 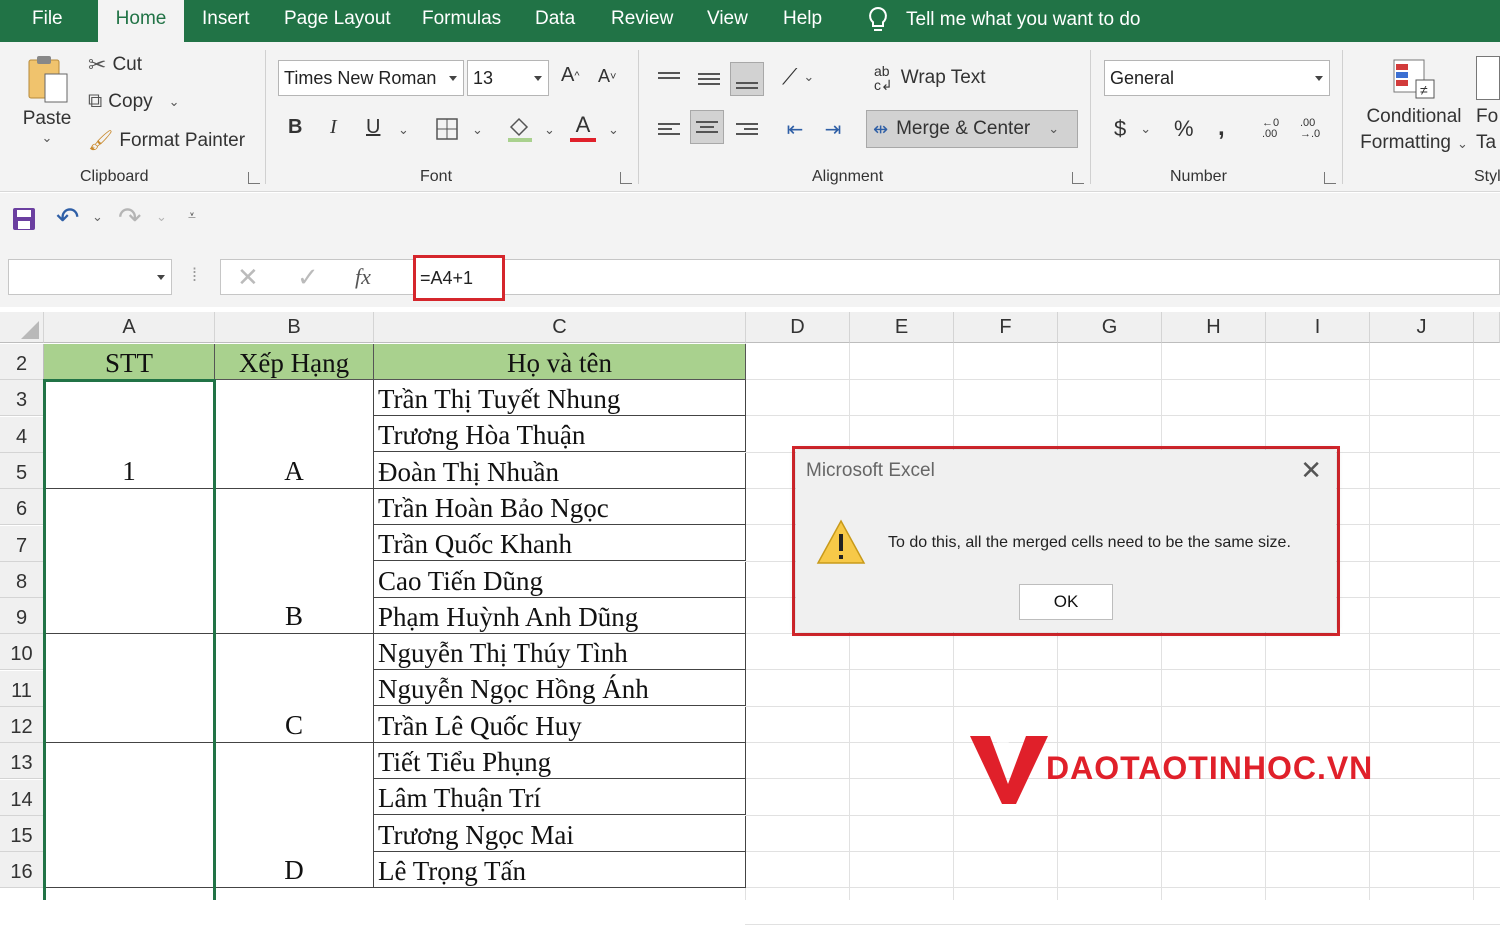 What do you see at coordinates (560, 398) in the screenshot?
I see `name-cell: Trần Thị Tuyết Nhung` at bounding box center [560, 398].